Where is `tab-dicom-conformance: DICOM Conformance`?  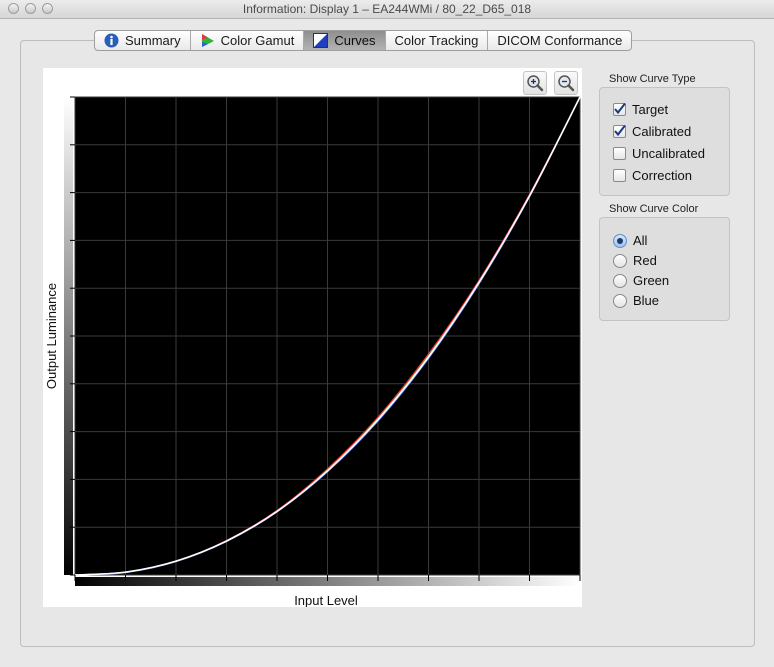 tab-dicom-conformance: DICOM Conformance is located at coordinates (559, 40).